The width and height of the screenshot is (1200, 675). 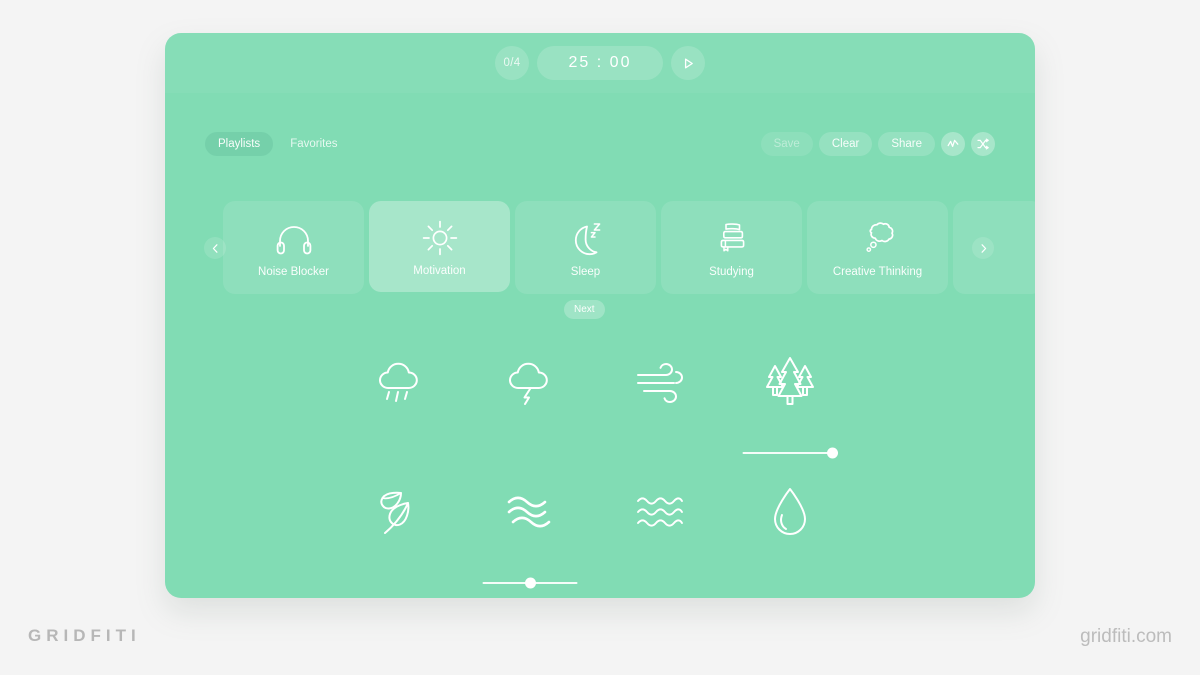 I want to click on thought-bubble-icon, so click(x=878, y=238).